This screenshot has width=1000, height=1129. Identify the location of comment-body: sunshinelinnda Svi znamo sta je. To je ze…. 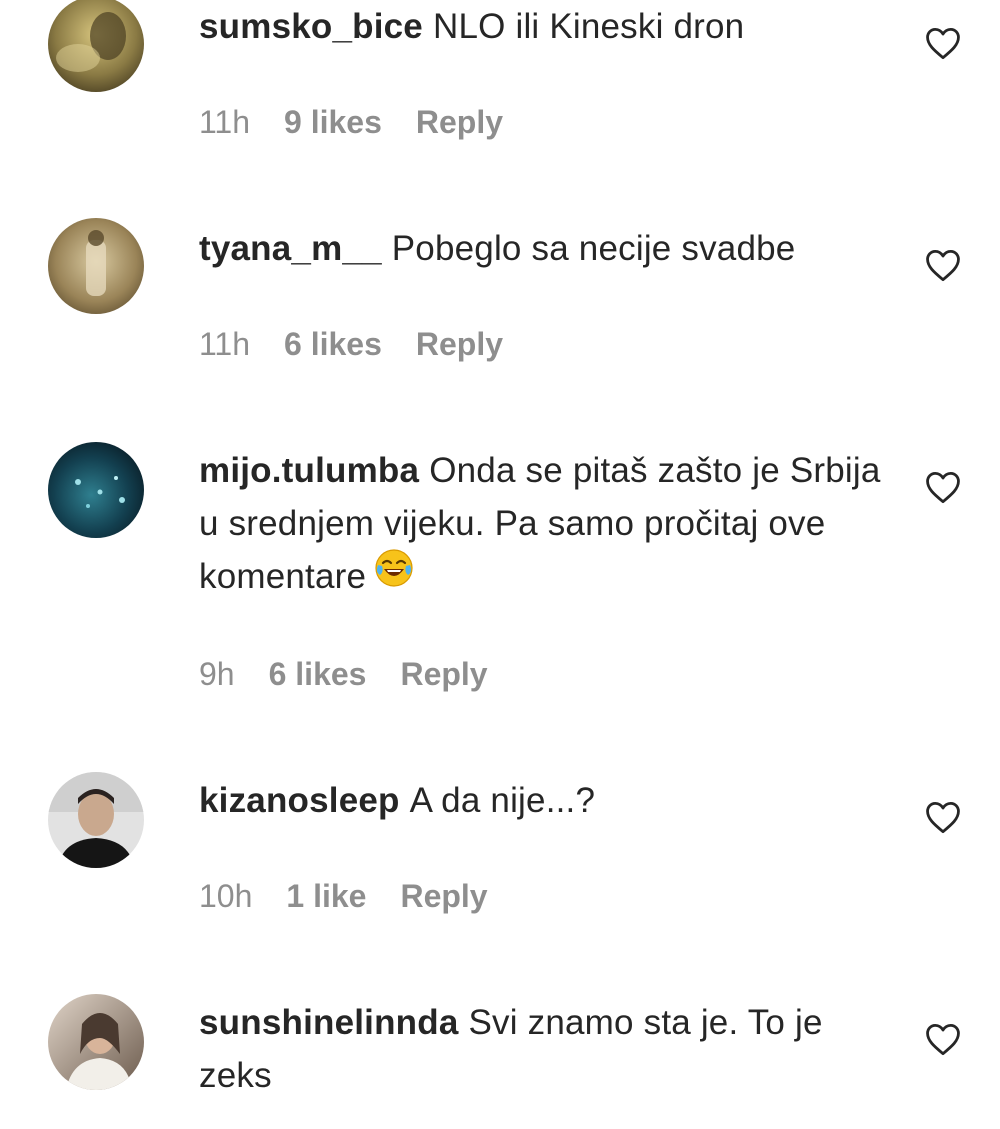
(549, 1049).